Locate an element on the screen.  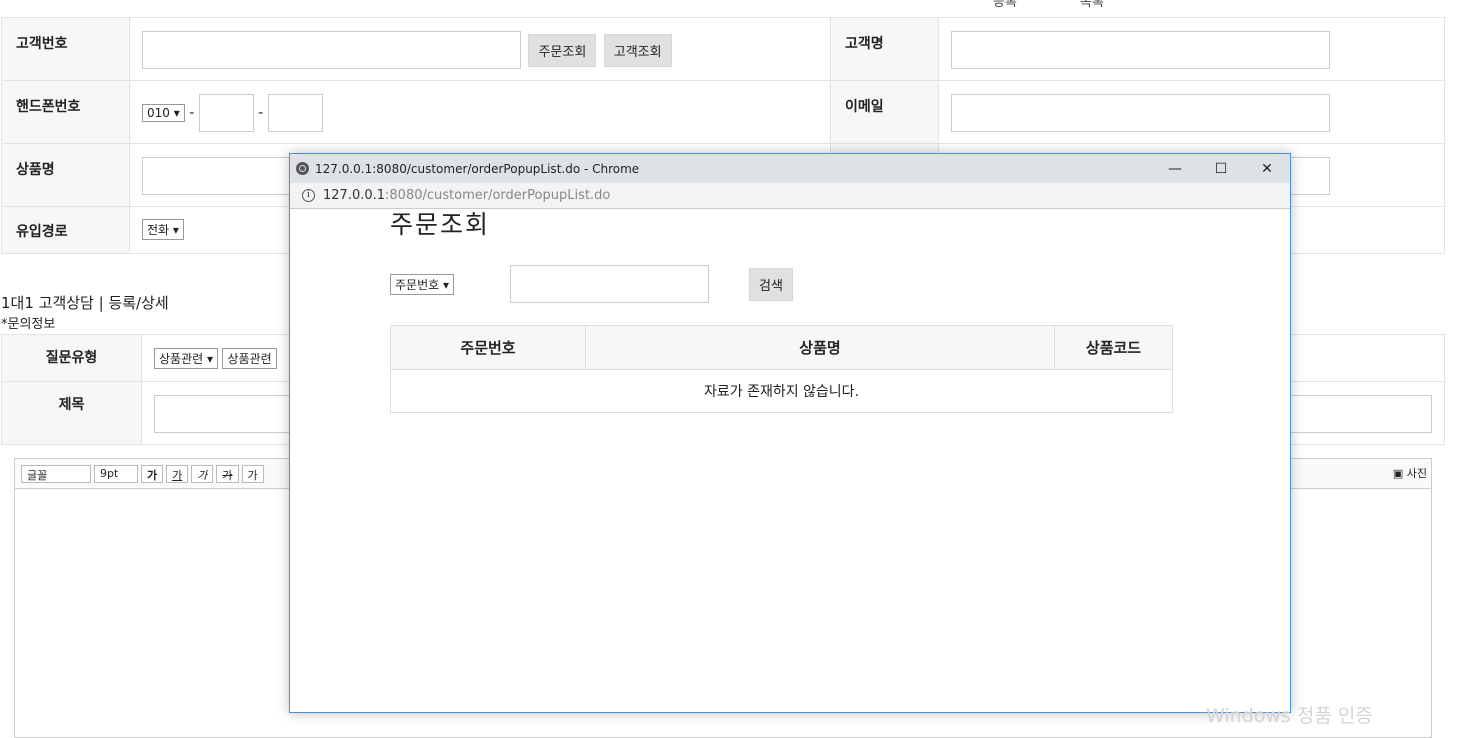
popup-heading: 주문조회 is located at coordinates (440, 224).